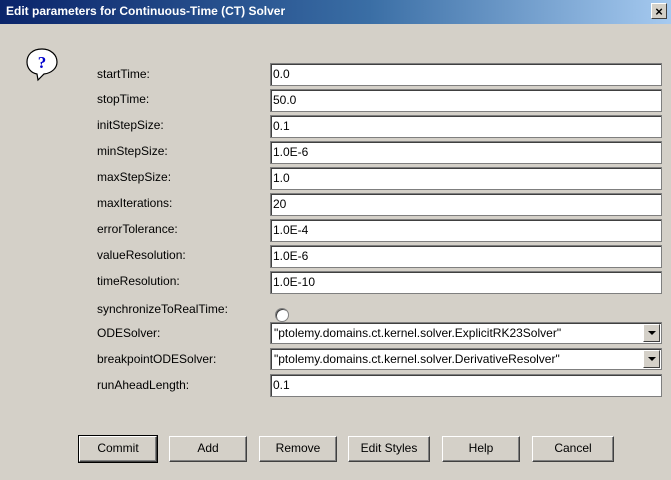 This screenshot has width=671, height=480. I want to click on cancel-button: Cancel, so click(573, 449).